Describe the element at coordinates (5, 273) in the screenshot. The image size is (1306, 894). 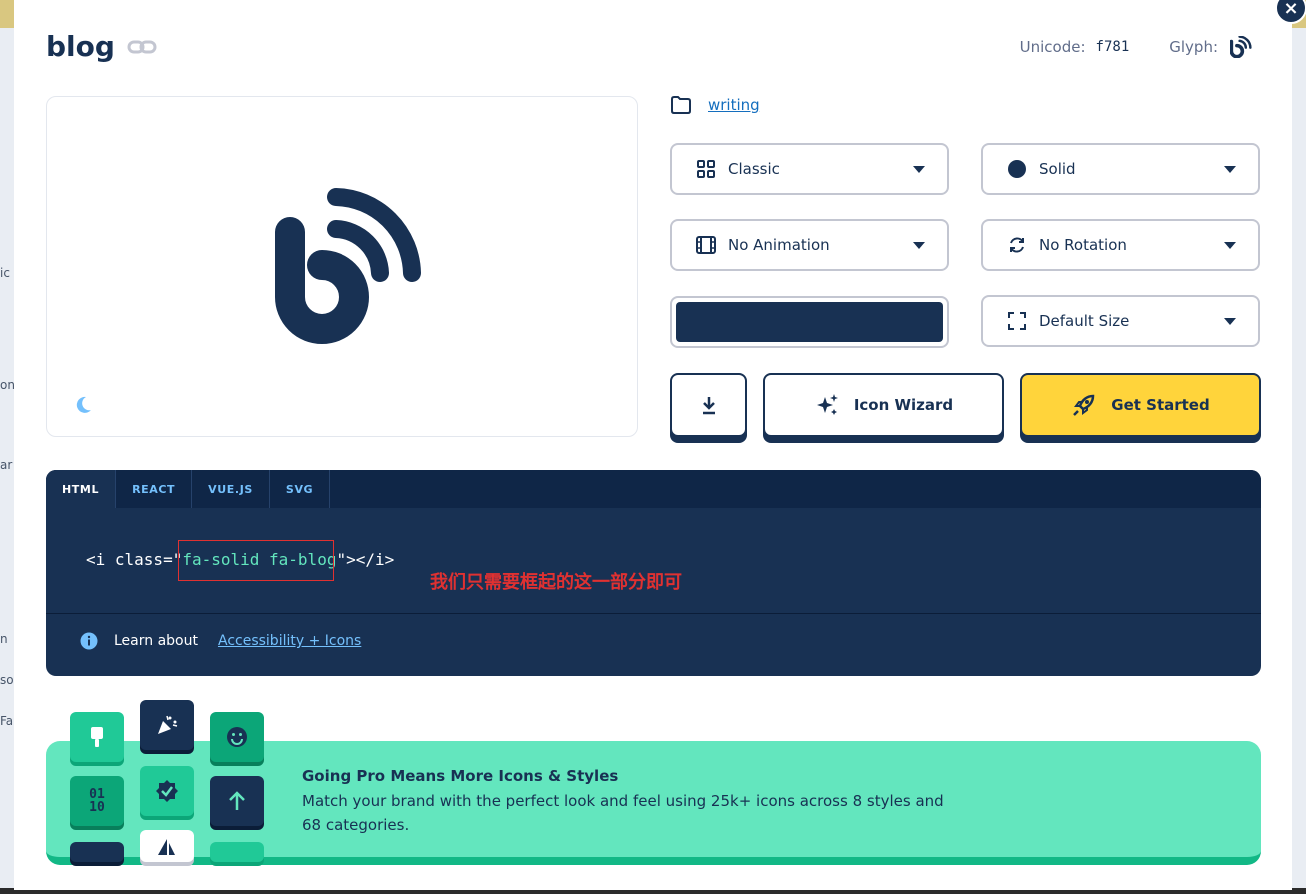
I see `background-snippet: ic` at that location.